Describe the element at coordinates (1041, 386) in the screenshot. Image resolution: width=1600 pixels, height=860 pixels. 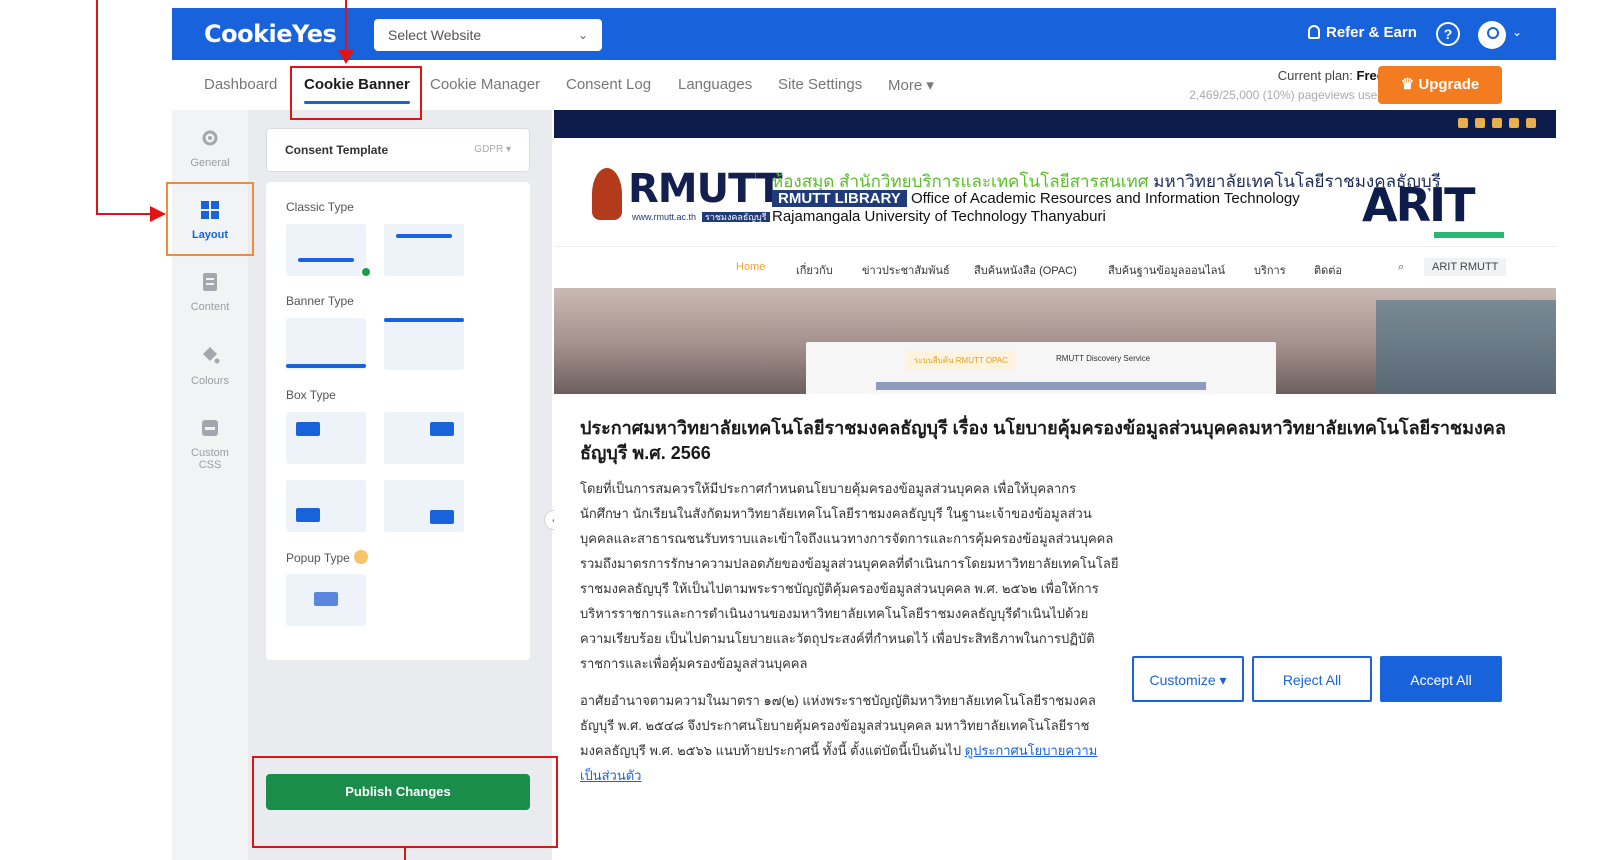
I see `hero-search-title-bar` at that location.